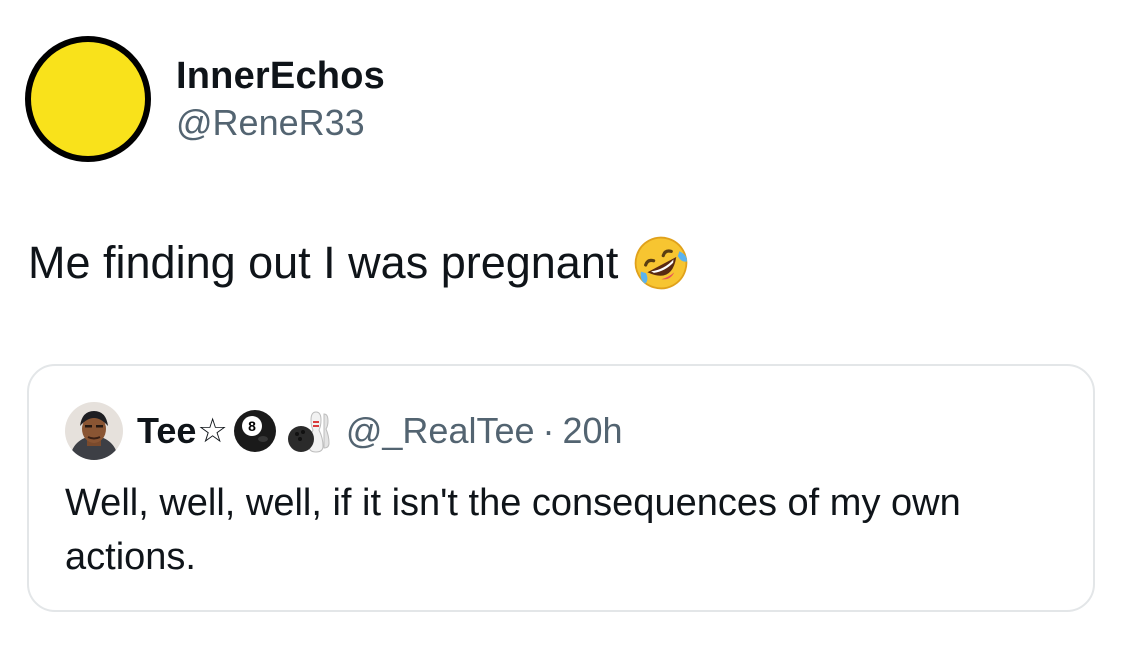 The height and width of the screenshot is (665, 1125). What do you see at coordinates (308, 432) in the screenshot?
I see `bowling-emoji` at bounding box center [308, 432].